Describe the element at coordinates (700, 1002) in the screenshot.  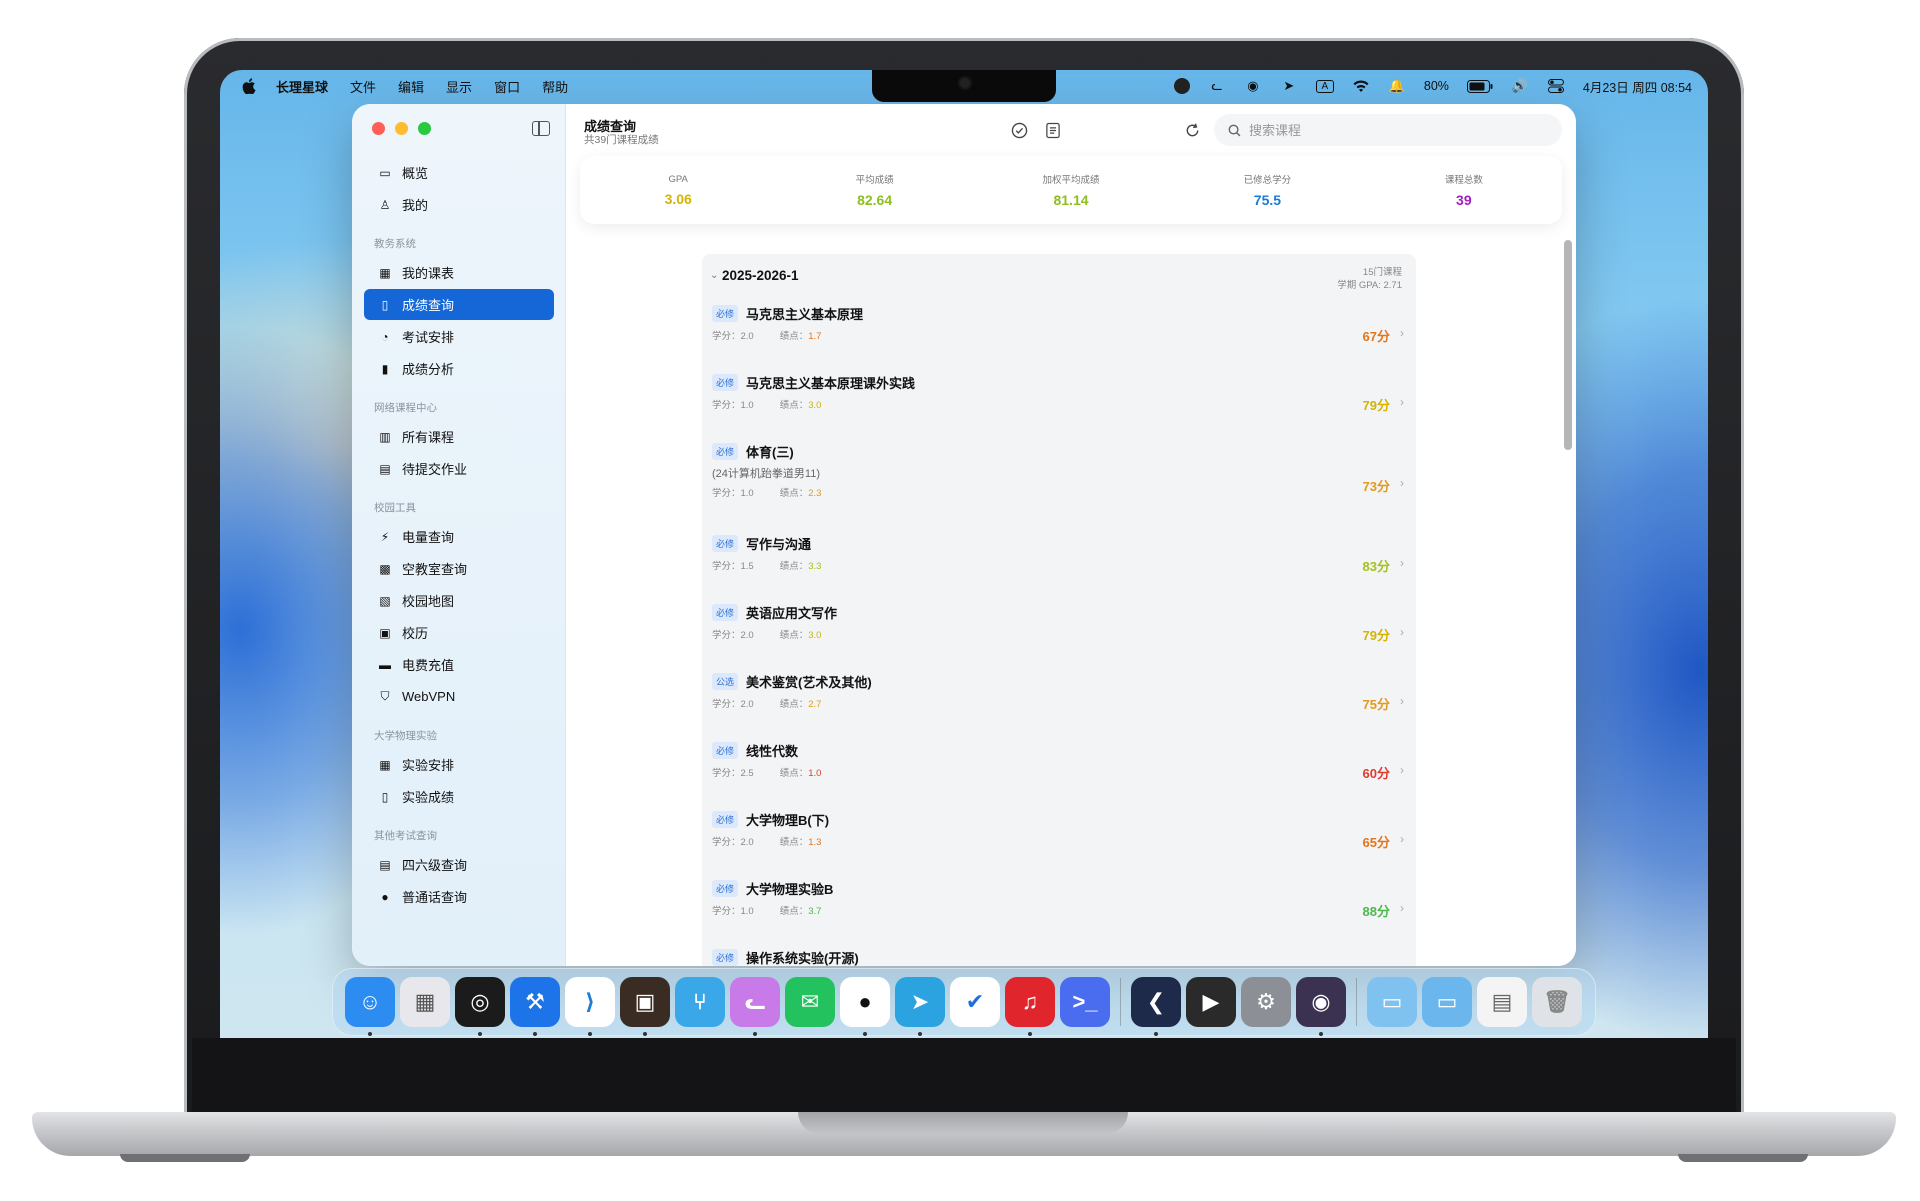
I see `fork-icon: ⑂` at that location.